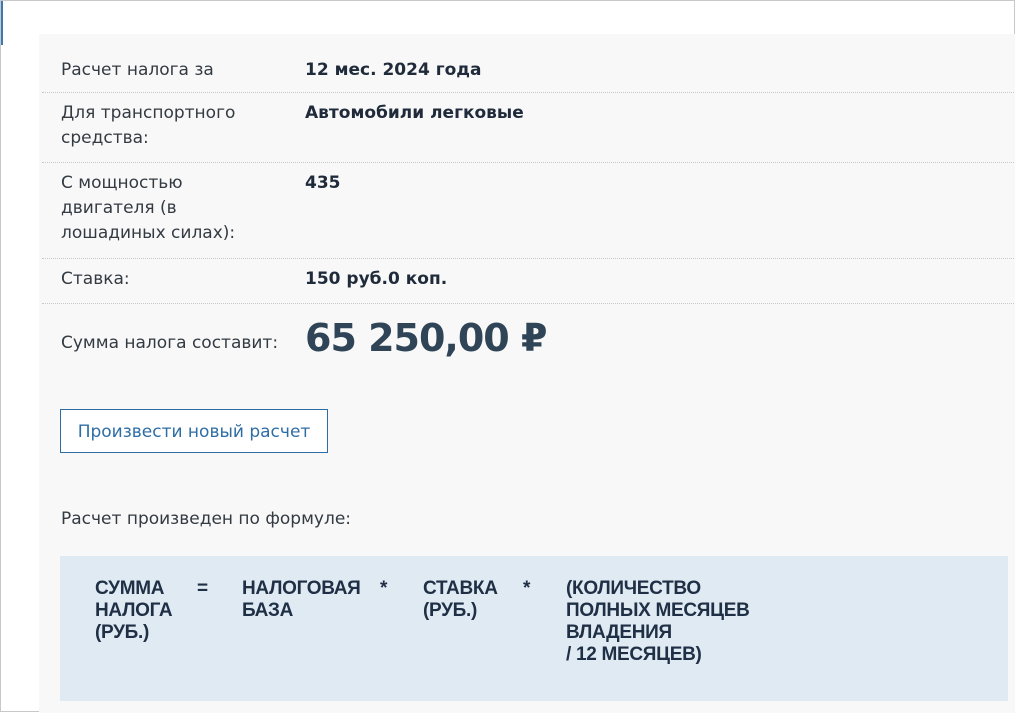 This screenshot has width=1015, height=713. What do you see at coordinates (426, 338) in the screenshot?
I see `tax-sum-value: 65 250,00 ₽` at bounding box center [426, 338].